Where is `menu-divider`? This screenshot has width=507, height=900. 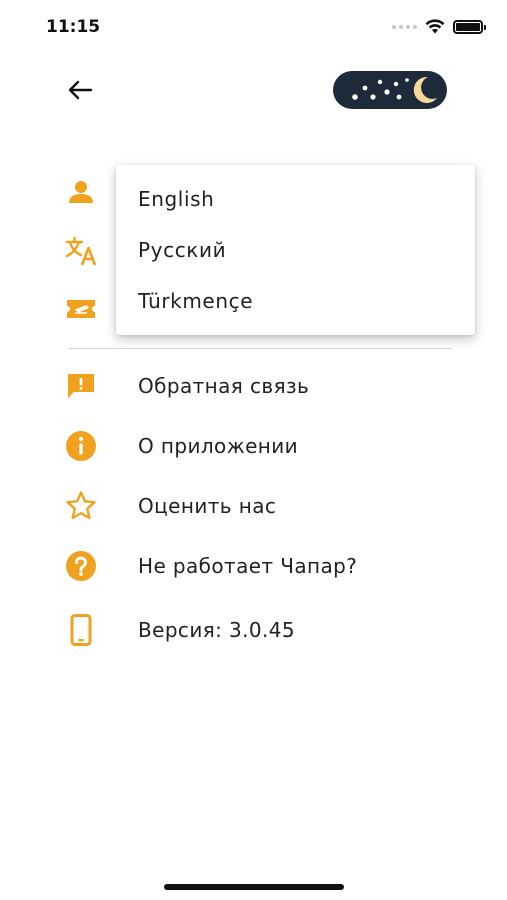 menu-divider is located at coordinates (260, 348).